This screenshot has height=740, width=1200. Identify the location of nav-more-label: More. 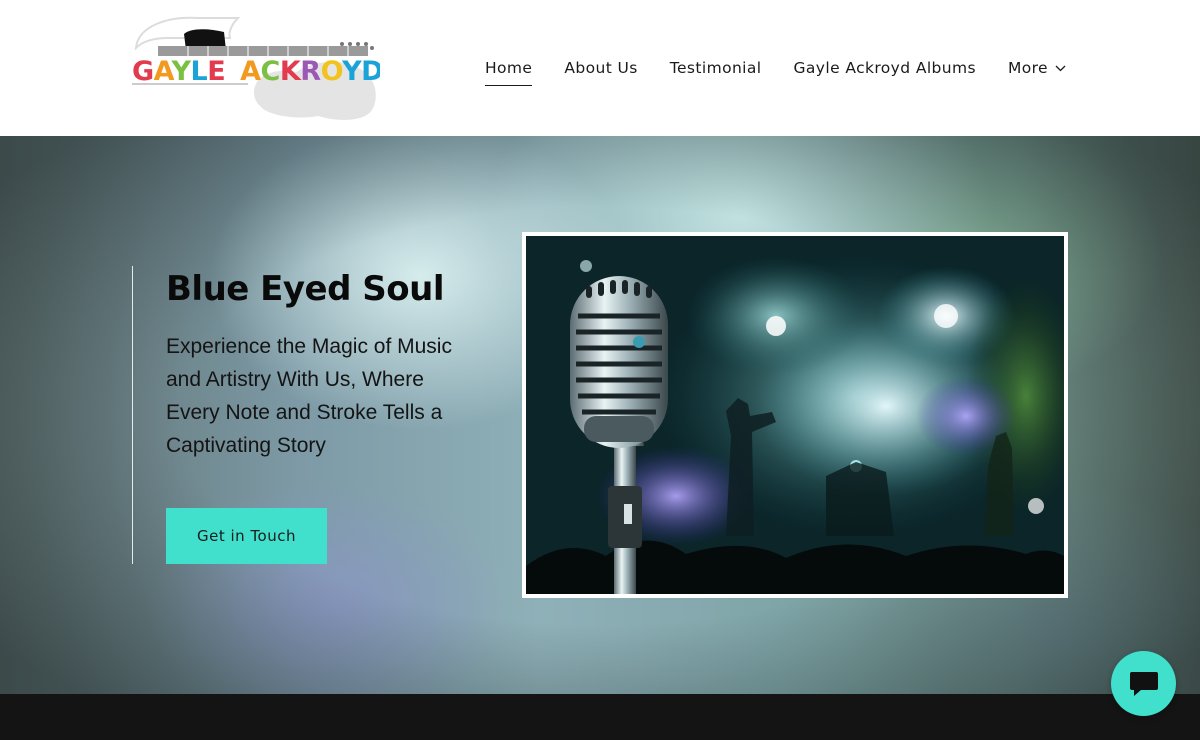
(1027, 68).